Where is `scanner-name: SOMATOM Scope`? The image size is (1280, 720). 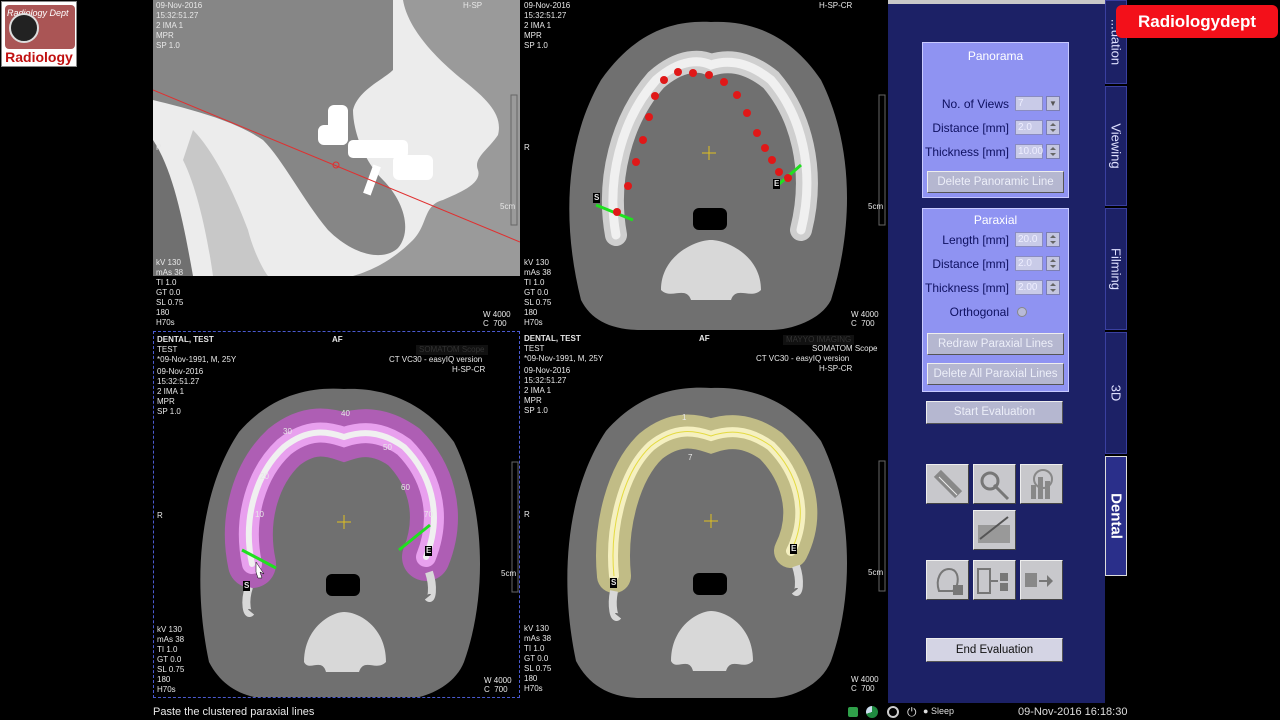 scanner-name: SOMATOM Scope is located at coordinates (845, 348).